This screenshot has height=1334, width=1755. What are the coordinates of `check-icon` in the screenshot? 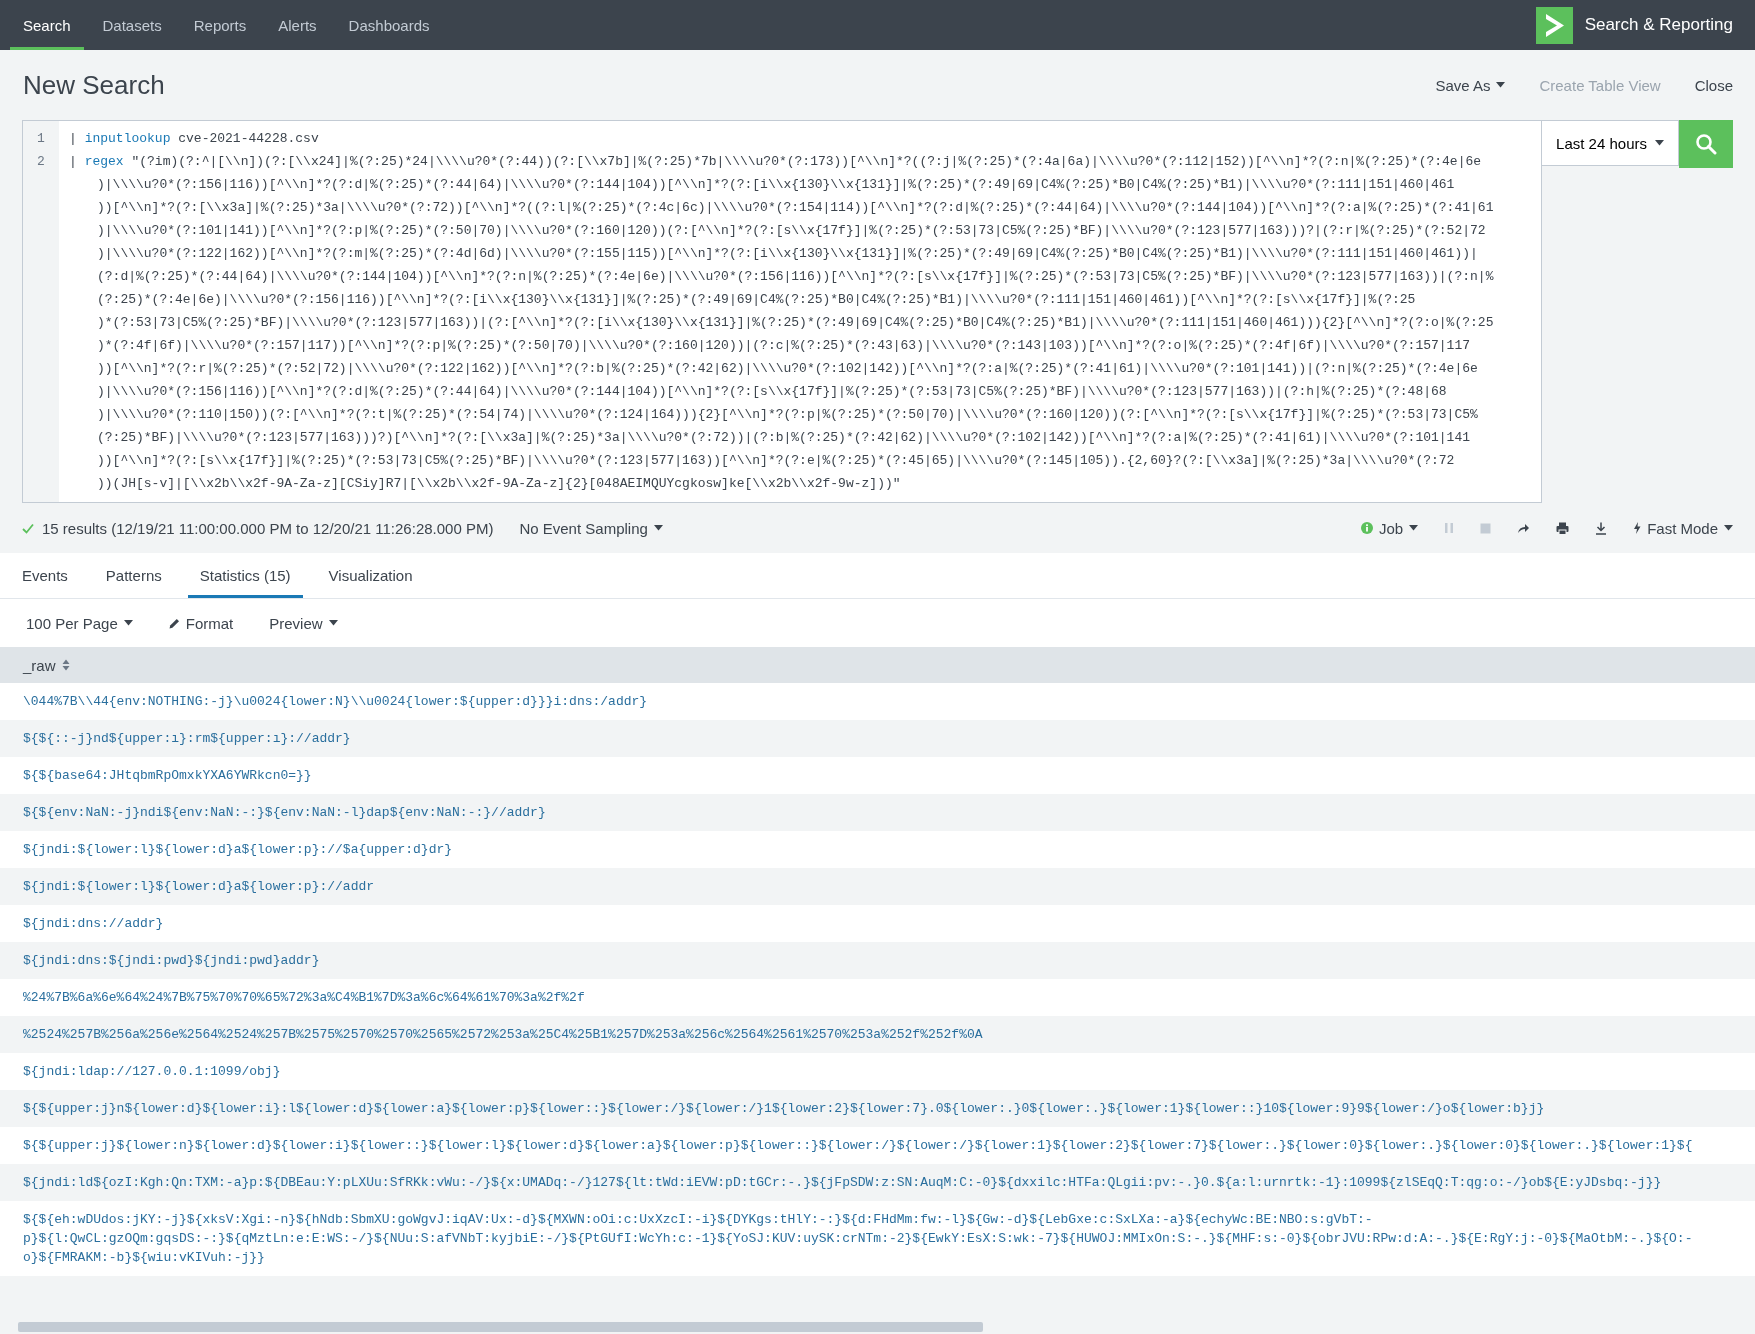 It's located at (28, 528).